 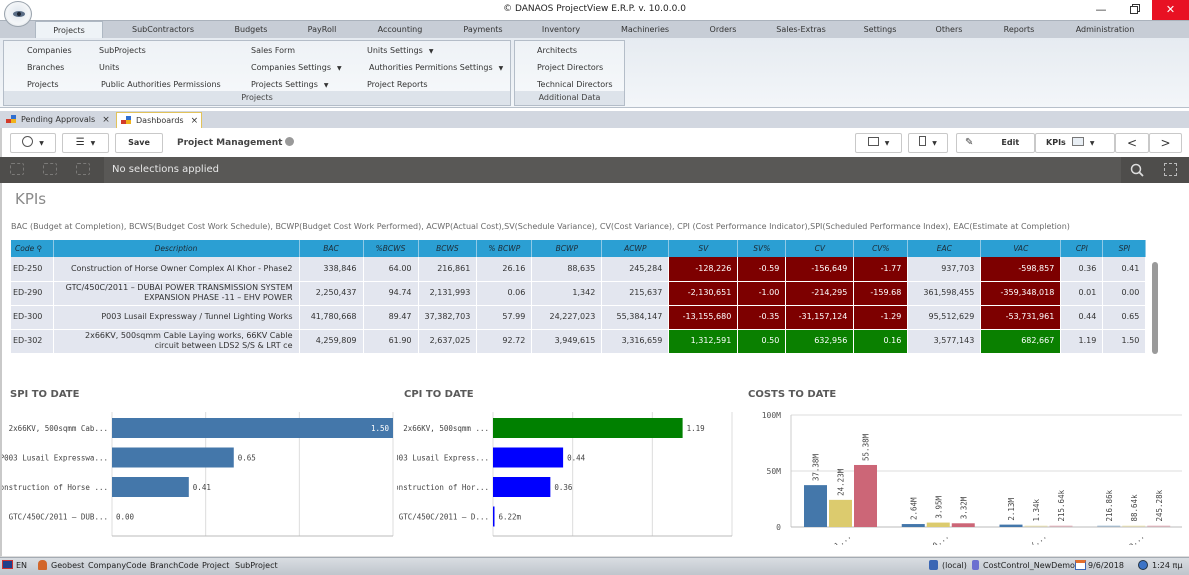 What do you see at coordinates (1011, 525) in the screenshot?
I see `bar-bcws` at bounding box center [1011, 525].